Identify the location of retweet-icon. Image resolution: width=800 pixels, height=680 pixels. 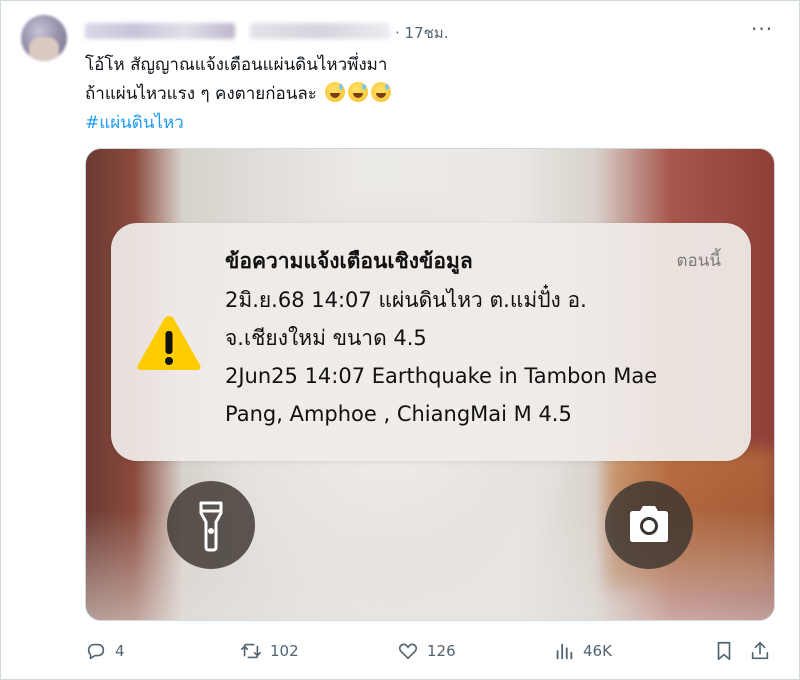
(251, 651).